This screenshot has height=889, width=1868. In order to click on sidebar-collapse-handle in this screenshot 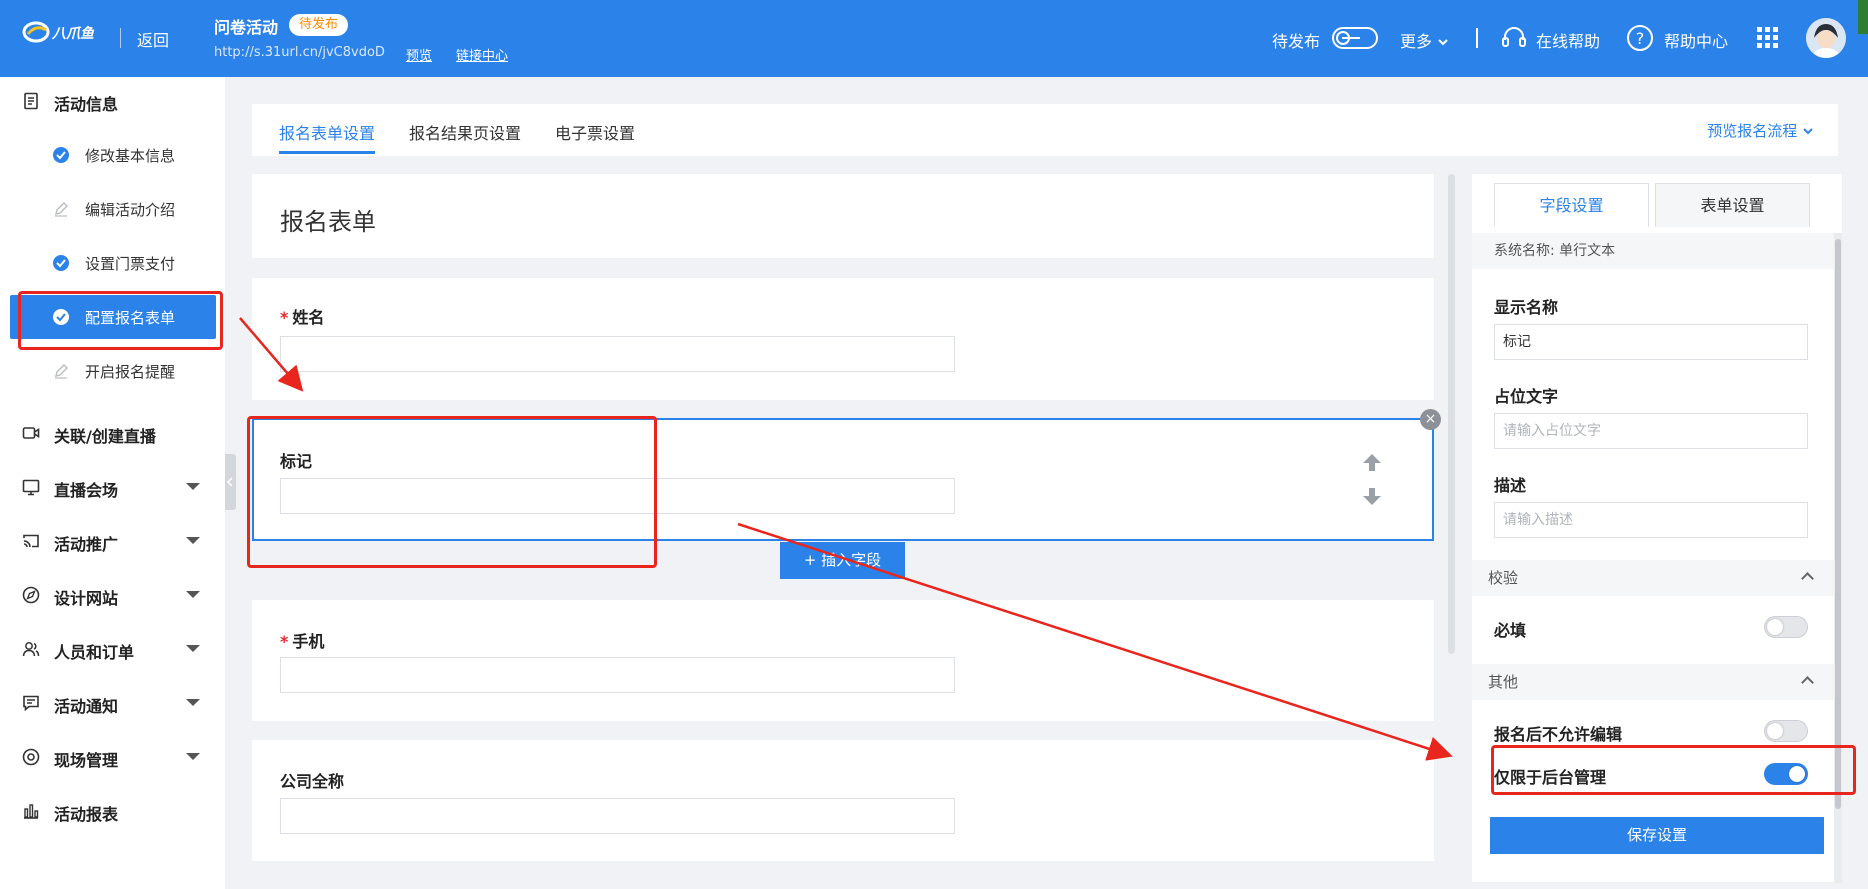, I will do `click(230, 482)`.